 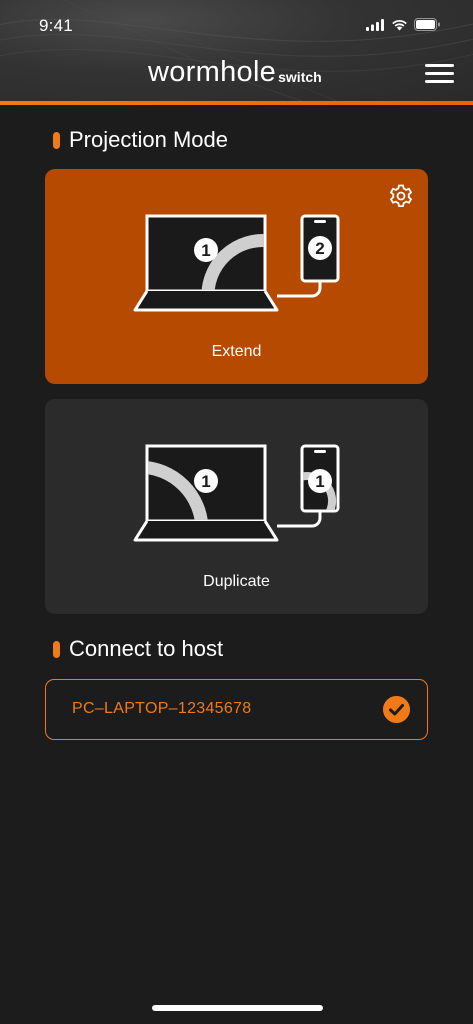 What do you see at coordinates (146, 648) in the screenshot?
I see `connect-host-title: Connect to host` at bounding box center [146, 648].